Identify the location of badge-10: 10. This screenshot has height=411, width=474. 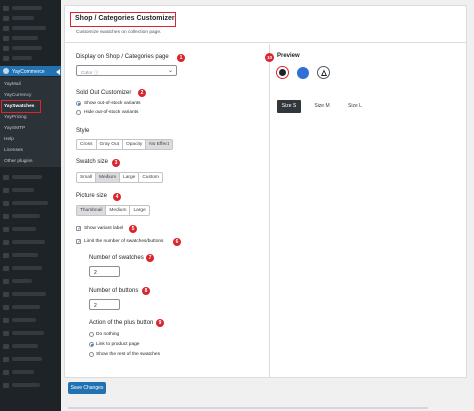
(269, 57).